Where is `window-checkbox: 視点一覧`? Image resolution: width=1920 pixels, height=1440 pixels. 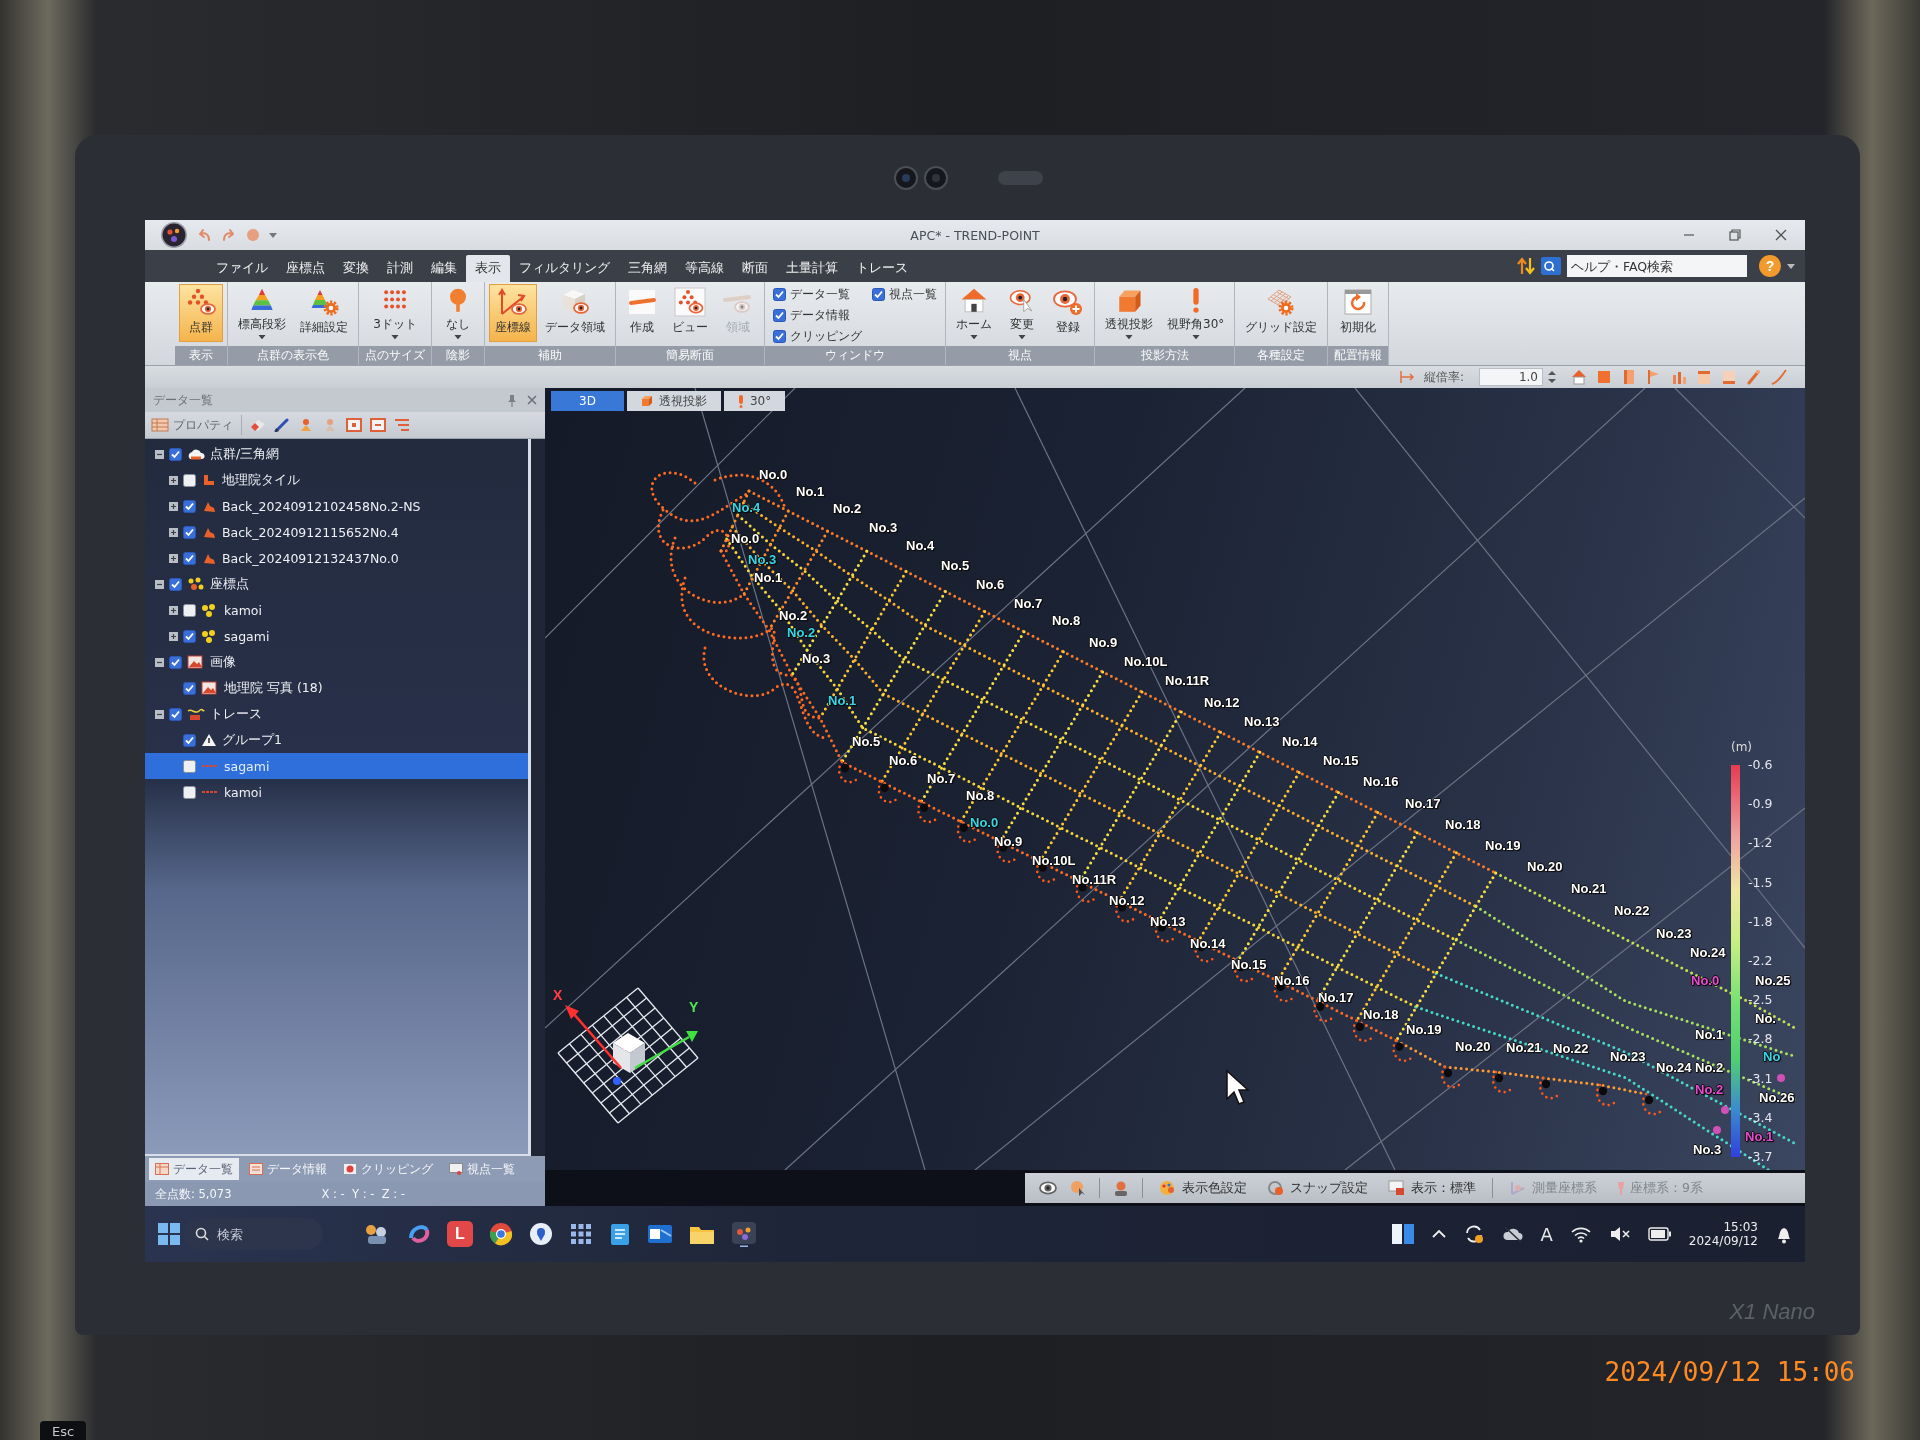 window-checkbox: 視点一覧 is located at coordinates (904, 294).